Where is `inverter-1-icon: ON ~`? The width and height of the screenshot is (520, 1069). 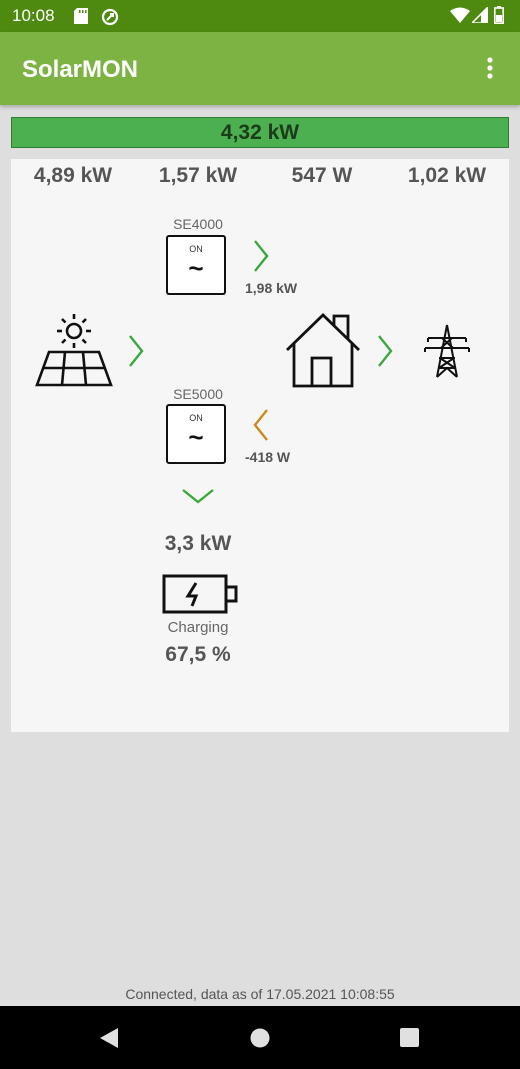
inverter-1-icon: ON ~ is located at coordinates (196, 265).